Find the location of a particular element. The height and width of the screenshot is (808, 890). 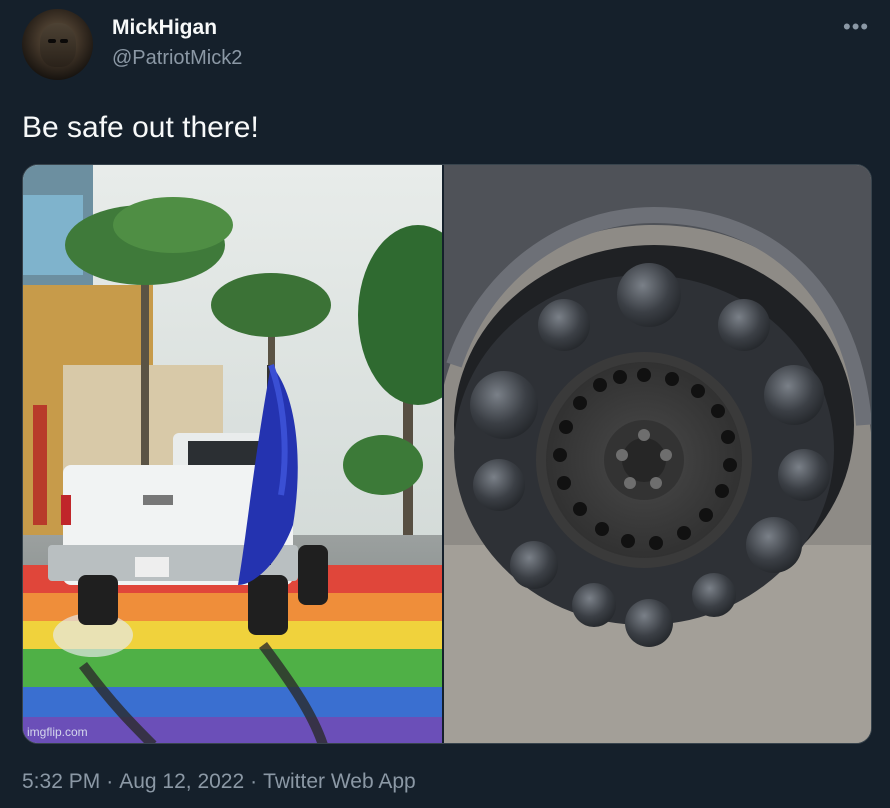

tweet-date: Aug 12, 2022 is located at coordinates (181, 782).